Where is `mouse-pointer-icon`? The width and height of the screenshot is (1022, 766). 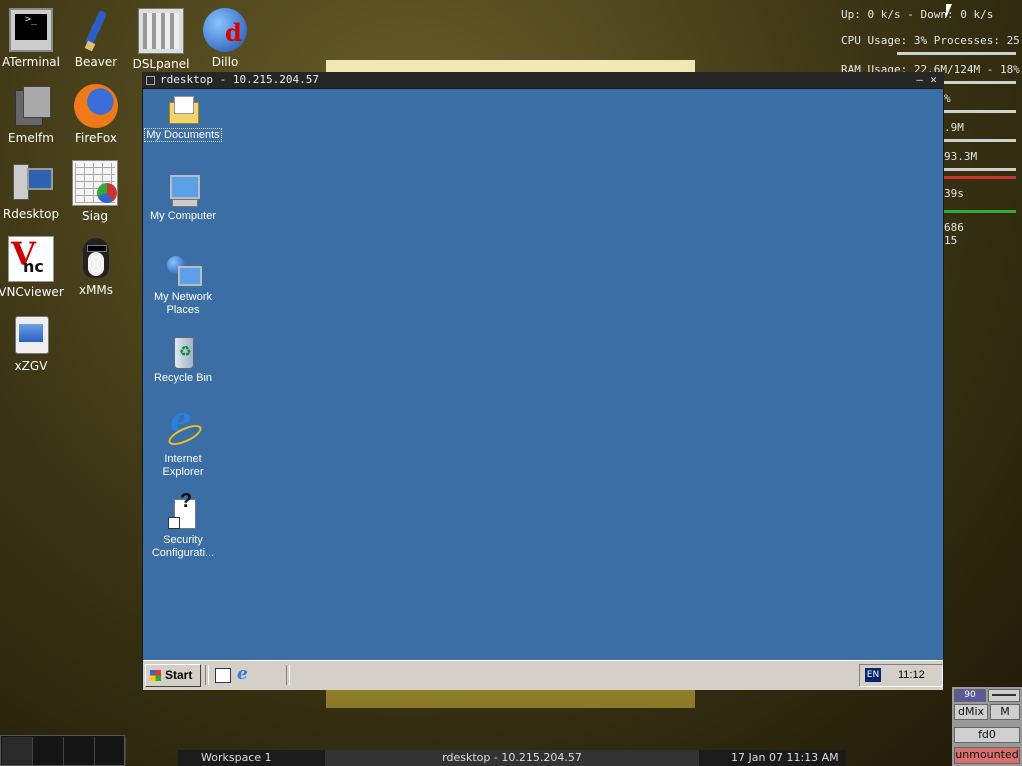 mouse-pointer-icon is located at coordinates (949, 11).